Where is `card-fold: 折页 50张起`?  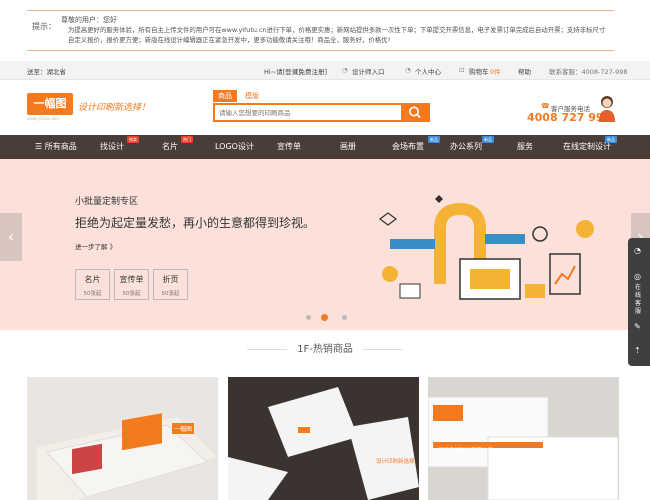
card-fold: 折页 50张起 is located at coordinates (170, 284).